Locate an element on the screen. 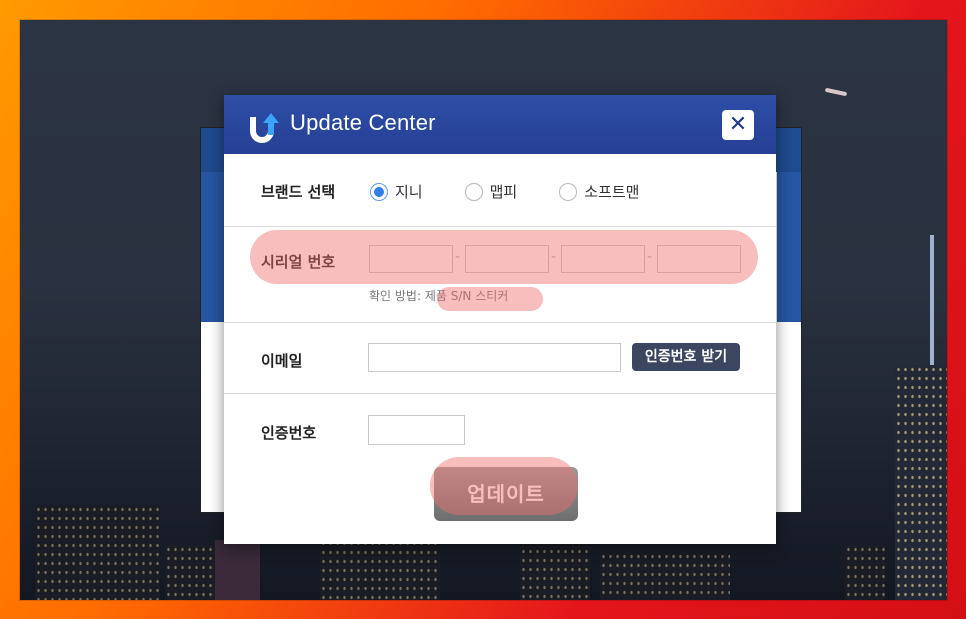  serial-label: 시리얼 번호 is located at coordinates (298, 262).